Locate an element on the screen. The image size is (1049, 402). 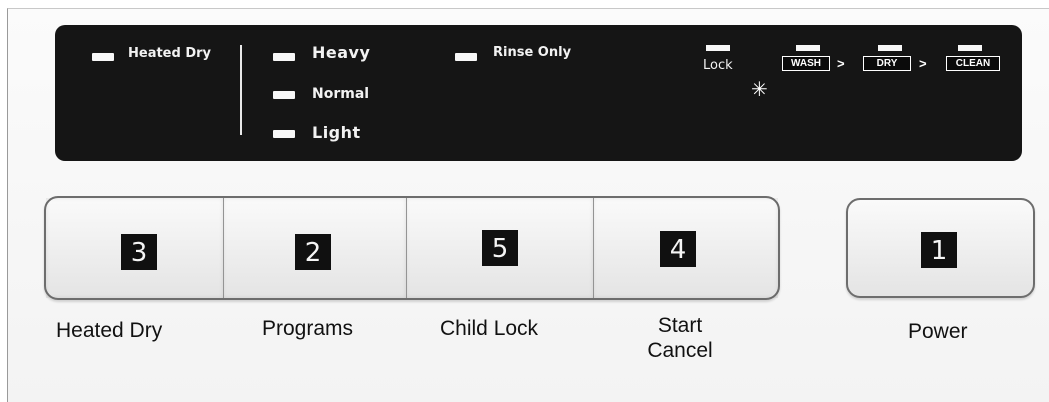
normal-indicator is located at coordinates (284, 95).